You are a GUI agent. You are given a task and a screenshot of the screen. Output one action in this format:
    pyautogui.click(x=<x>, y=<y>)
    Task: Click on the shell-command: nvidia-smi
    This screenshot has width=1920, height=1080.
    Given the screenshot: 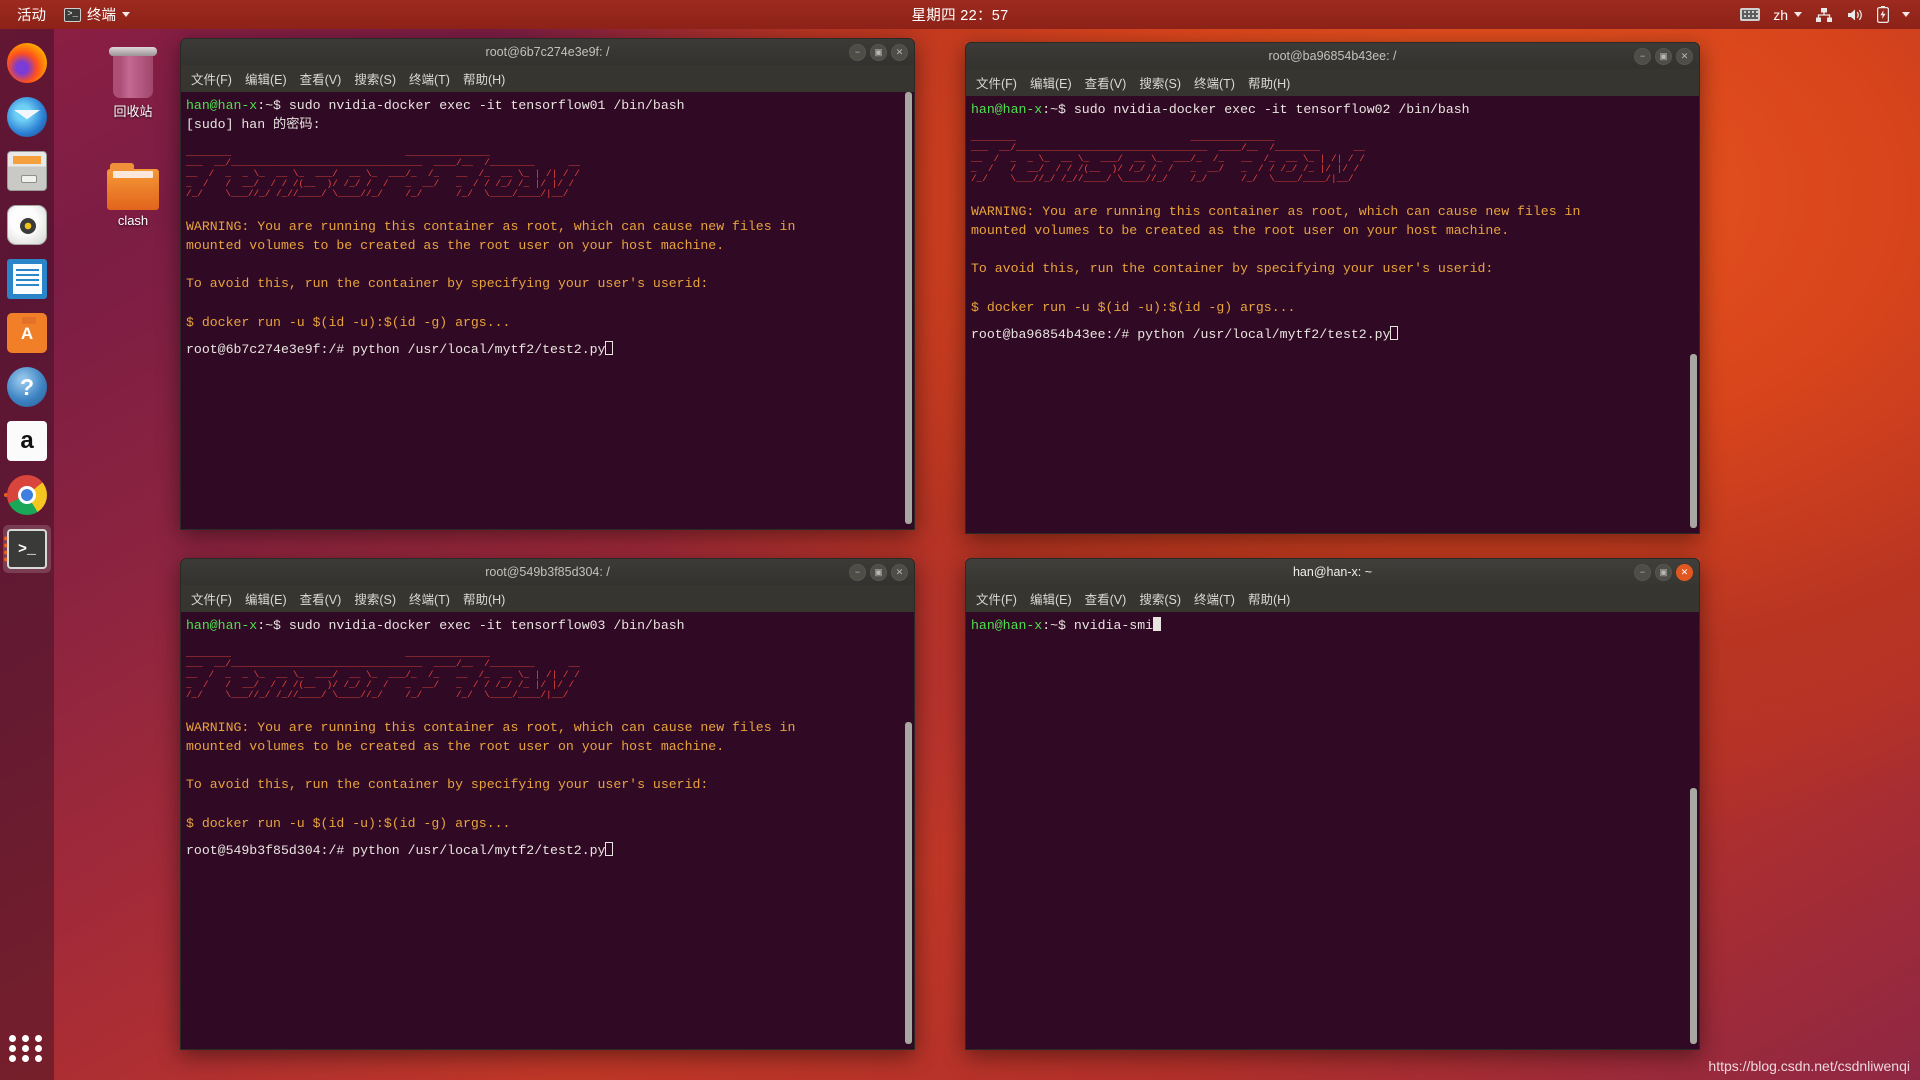 What is the action you would take?
    pyautogui.click(x=1113, y=625)
    